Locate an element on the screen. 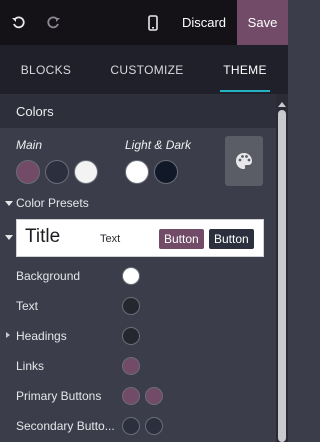  preset-title-text: Title is located at coordinates (43, 236).